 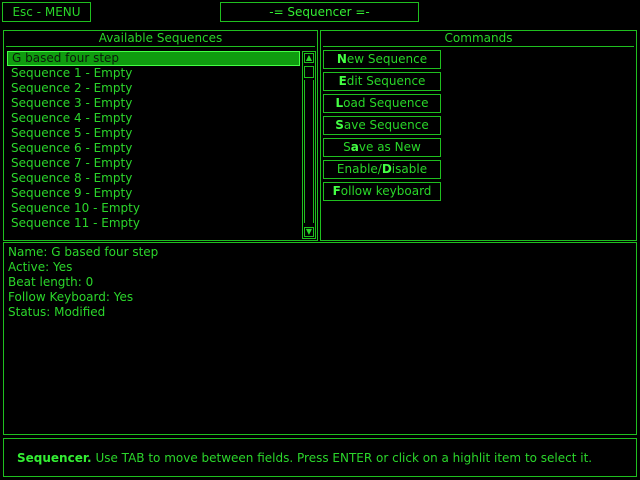 What do you see at coordinates (339, 125) in the screenshot?
I see `hotkey: S` at bounding box center [339, 125].